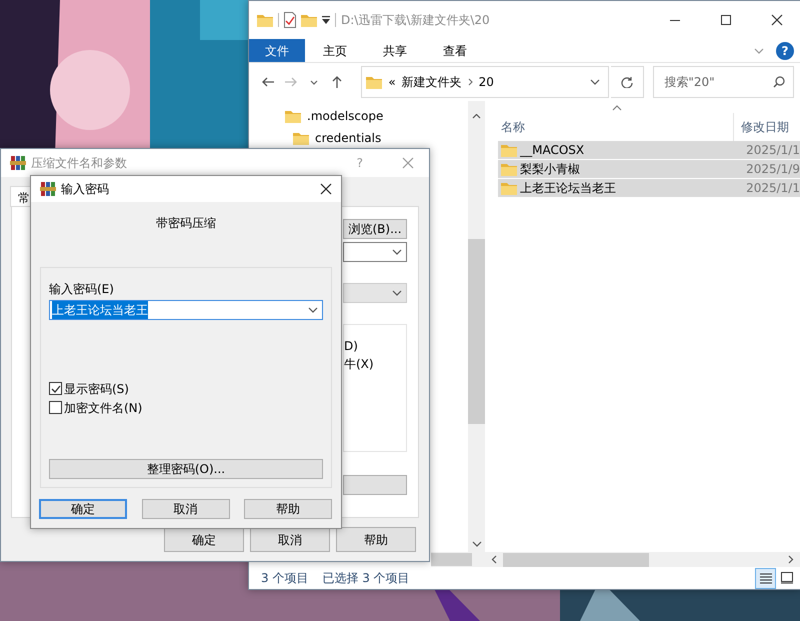  What do you see at coordinates (79, 163) in the screenshot?
I see `dialog-title: 压缩文件名和参数` at bounding box center [79, 163].